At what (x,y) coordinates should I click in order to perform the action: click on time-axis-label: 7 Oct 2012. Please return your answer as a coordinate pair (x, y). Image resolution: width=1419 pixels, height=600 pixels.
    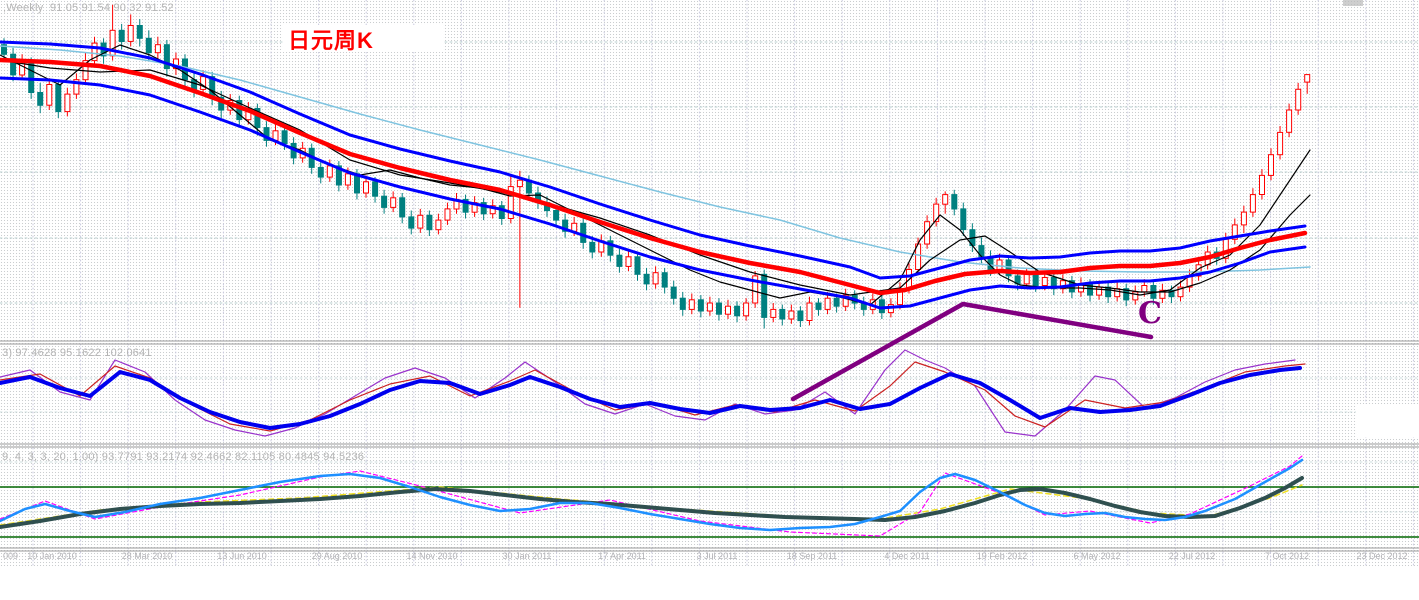
    Looking at the image, I should click on (1287, 556).